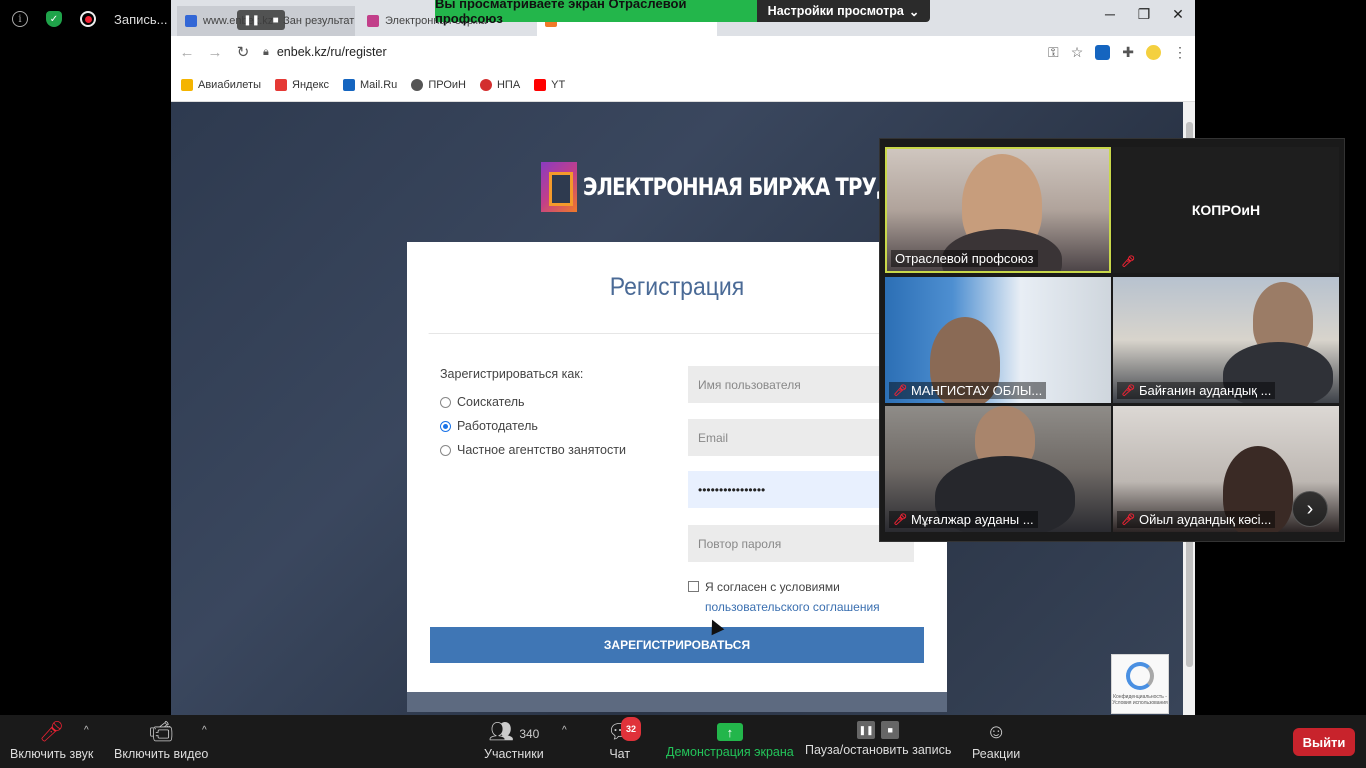  What do you see at coordinates (161, 741) in the screenshot?
I see `start-video-button: 📹︎ Включить видео` at bounding box center [161, 741].